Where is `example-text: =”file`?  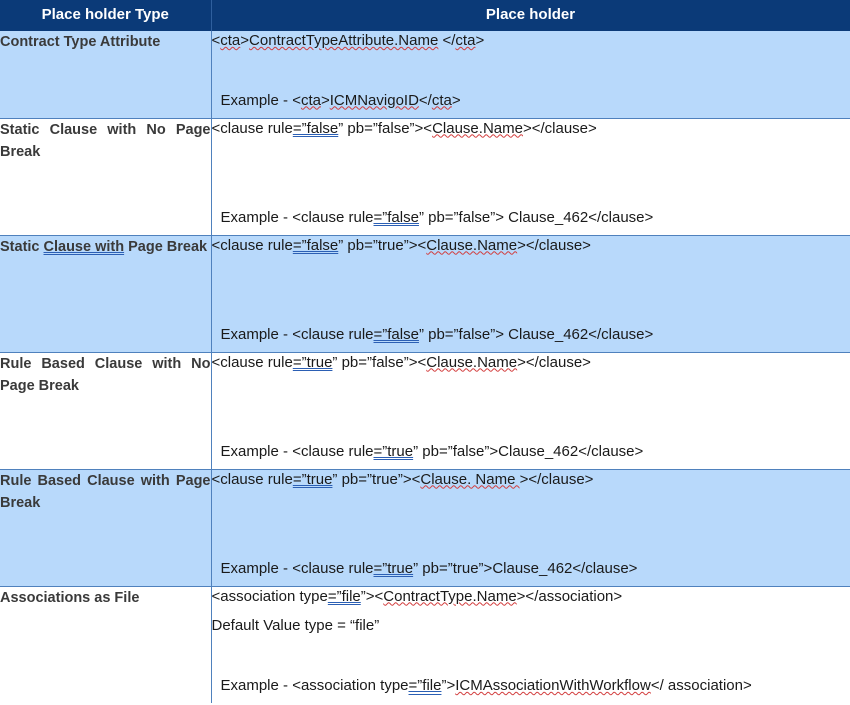
example-text: =”file is located at coordinates (425, 685).